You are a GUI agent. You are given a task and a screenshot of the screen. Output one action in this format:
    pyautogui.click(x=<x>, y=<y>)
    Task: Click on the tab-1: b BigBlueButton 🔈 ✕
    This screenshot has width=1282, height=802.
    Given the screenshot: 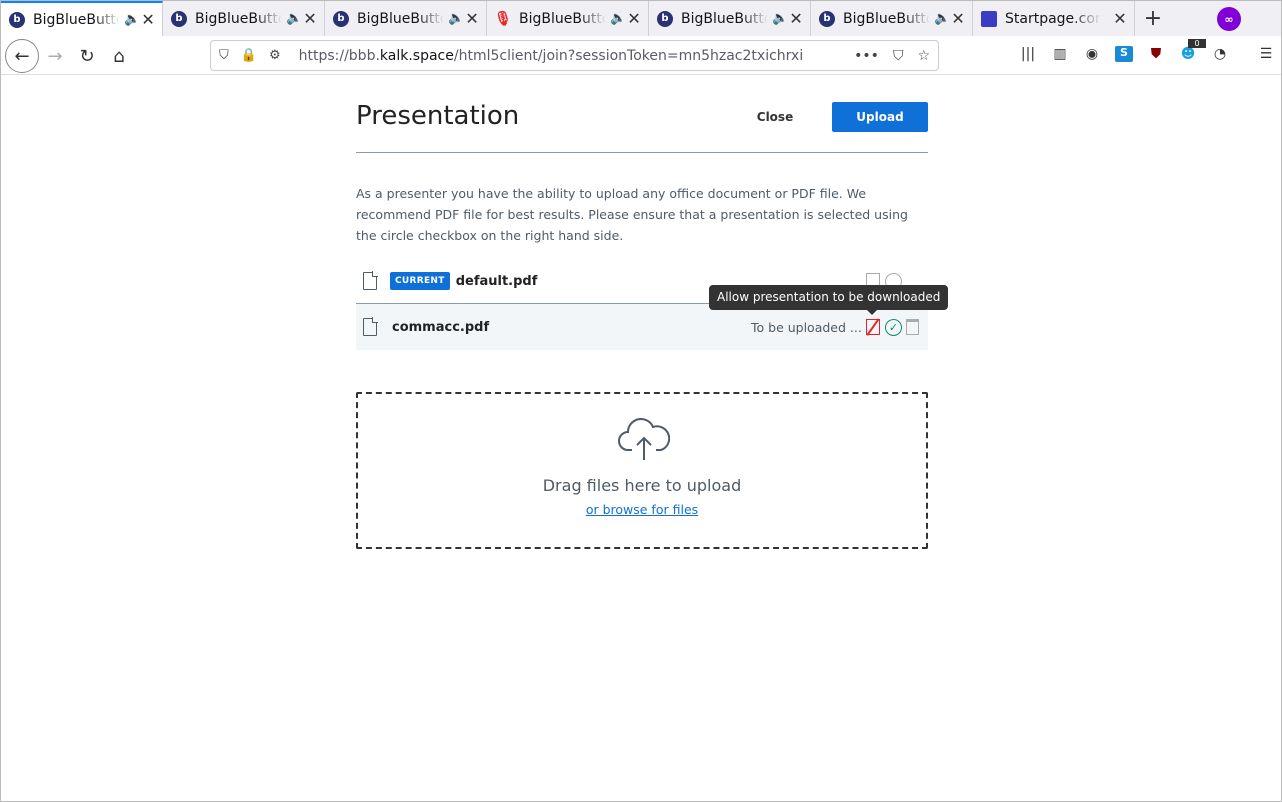 What is the action you would take?
    pyautogui.click(x=82, y=18)
    